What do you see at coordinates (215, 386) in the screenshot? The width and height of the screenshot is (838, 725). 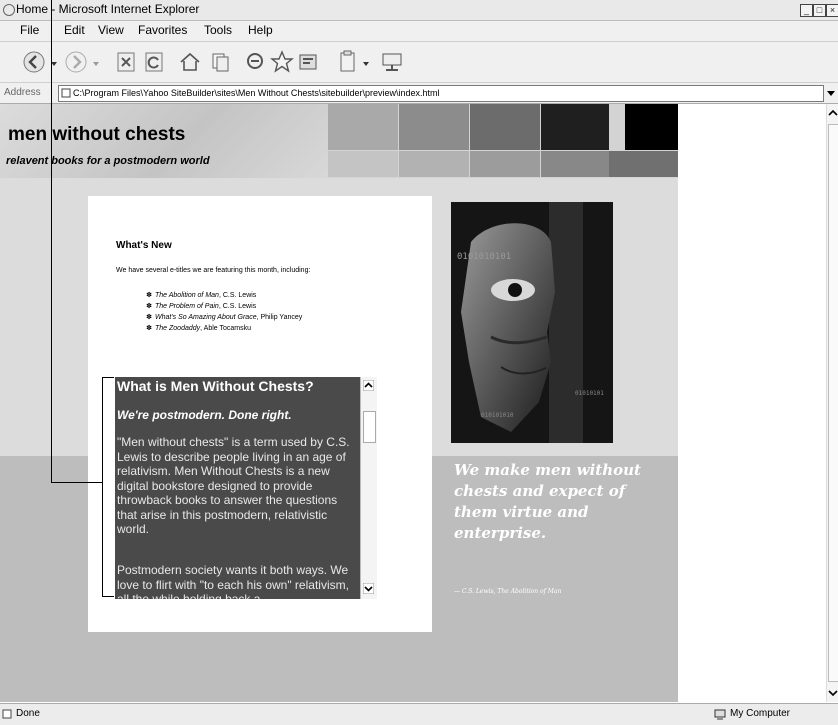 I see `about-title: What is Men Without Chests?` at bounding box center [215, 386].